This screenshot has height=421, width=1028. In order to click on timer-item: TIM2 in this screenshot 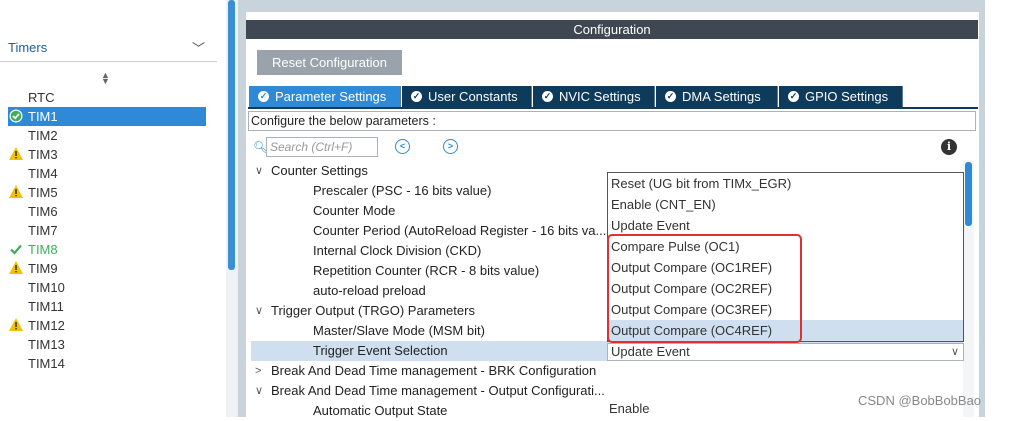, I will do `click(43, 135)`.